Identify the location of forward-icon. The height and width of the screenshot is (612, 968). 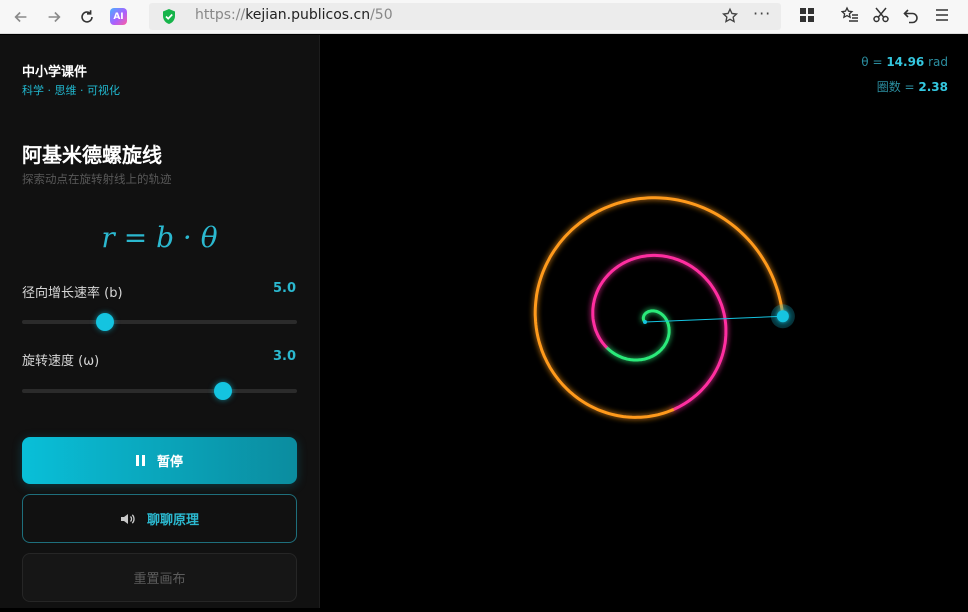
(54, 17).